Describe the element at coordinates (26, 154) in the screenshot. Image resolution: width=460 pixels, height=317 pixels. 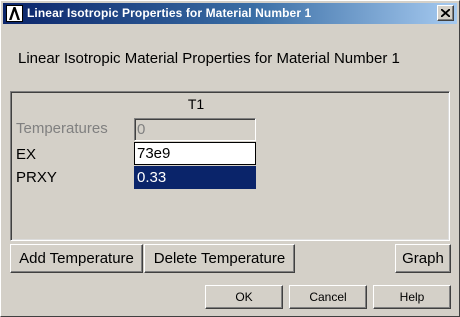
I see `row-label-ex: EX` at that location.